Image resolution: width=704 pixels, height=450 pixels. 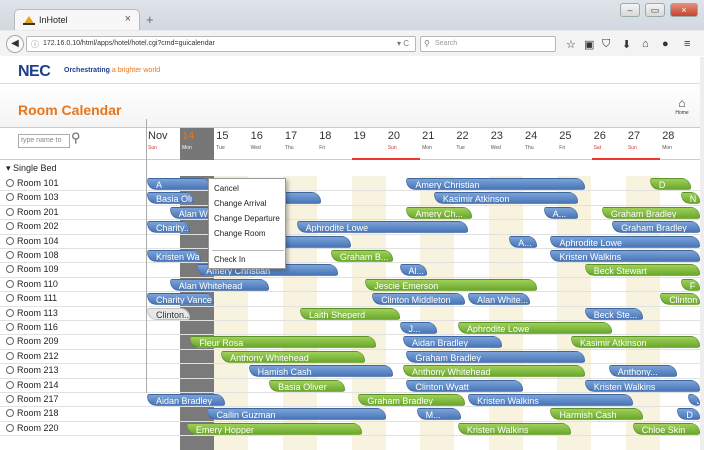 I want to click on group-single-bed: ▾ Single Bed, so click(x=31, y=168).